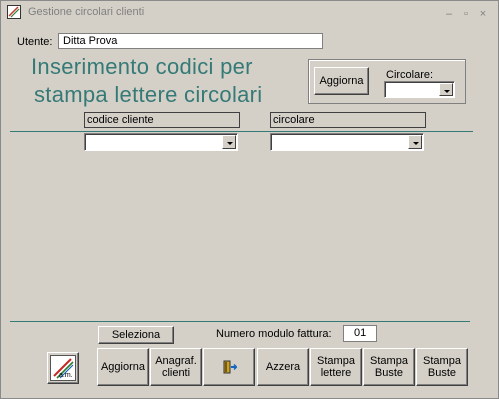 The height and width of the screenshot is (399, 499). Describe the element at coordinates (90, 41) in the screenshot. I see `user-field-value: Ditta Prova` at that location.